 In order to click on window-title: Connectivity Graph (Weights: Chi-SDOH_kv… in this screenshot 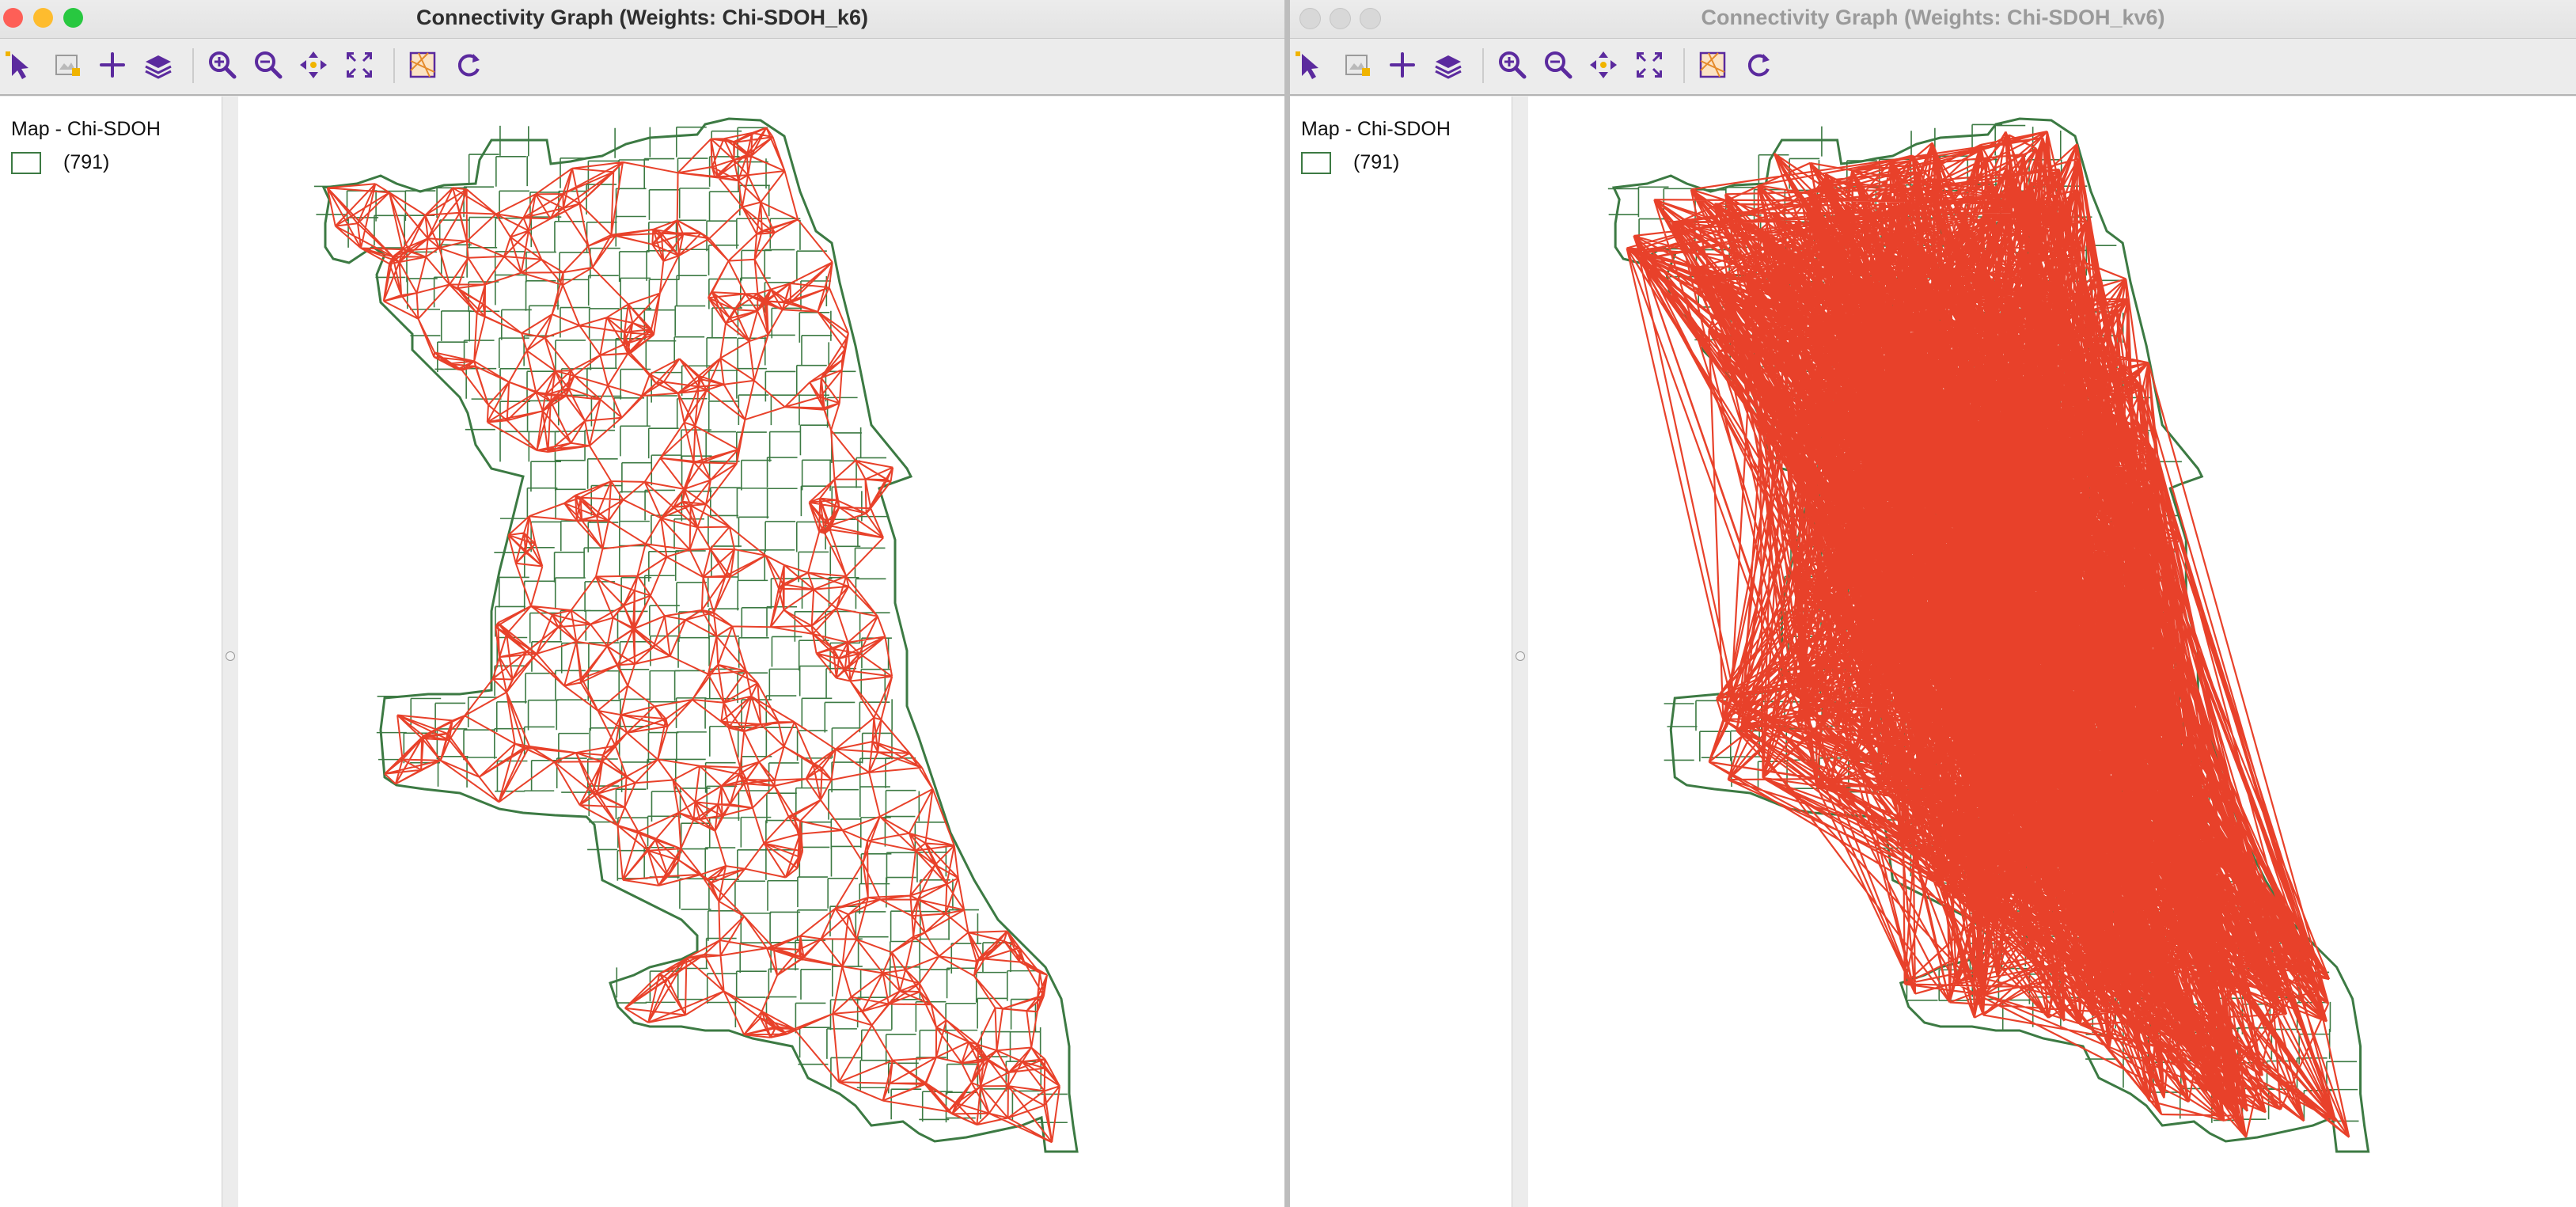, I will do `click(1933, 17)`.